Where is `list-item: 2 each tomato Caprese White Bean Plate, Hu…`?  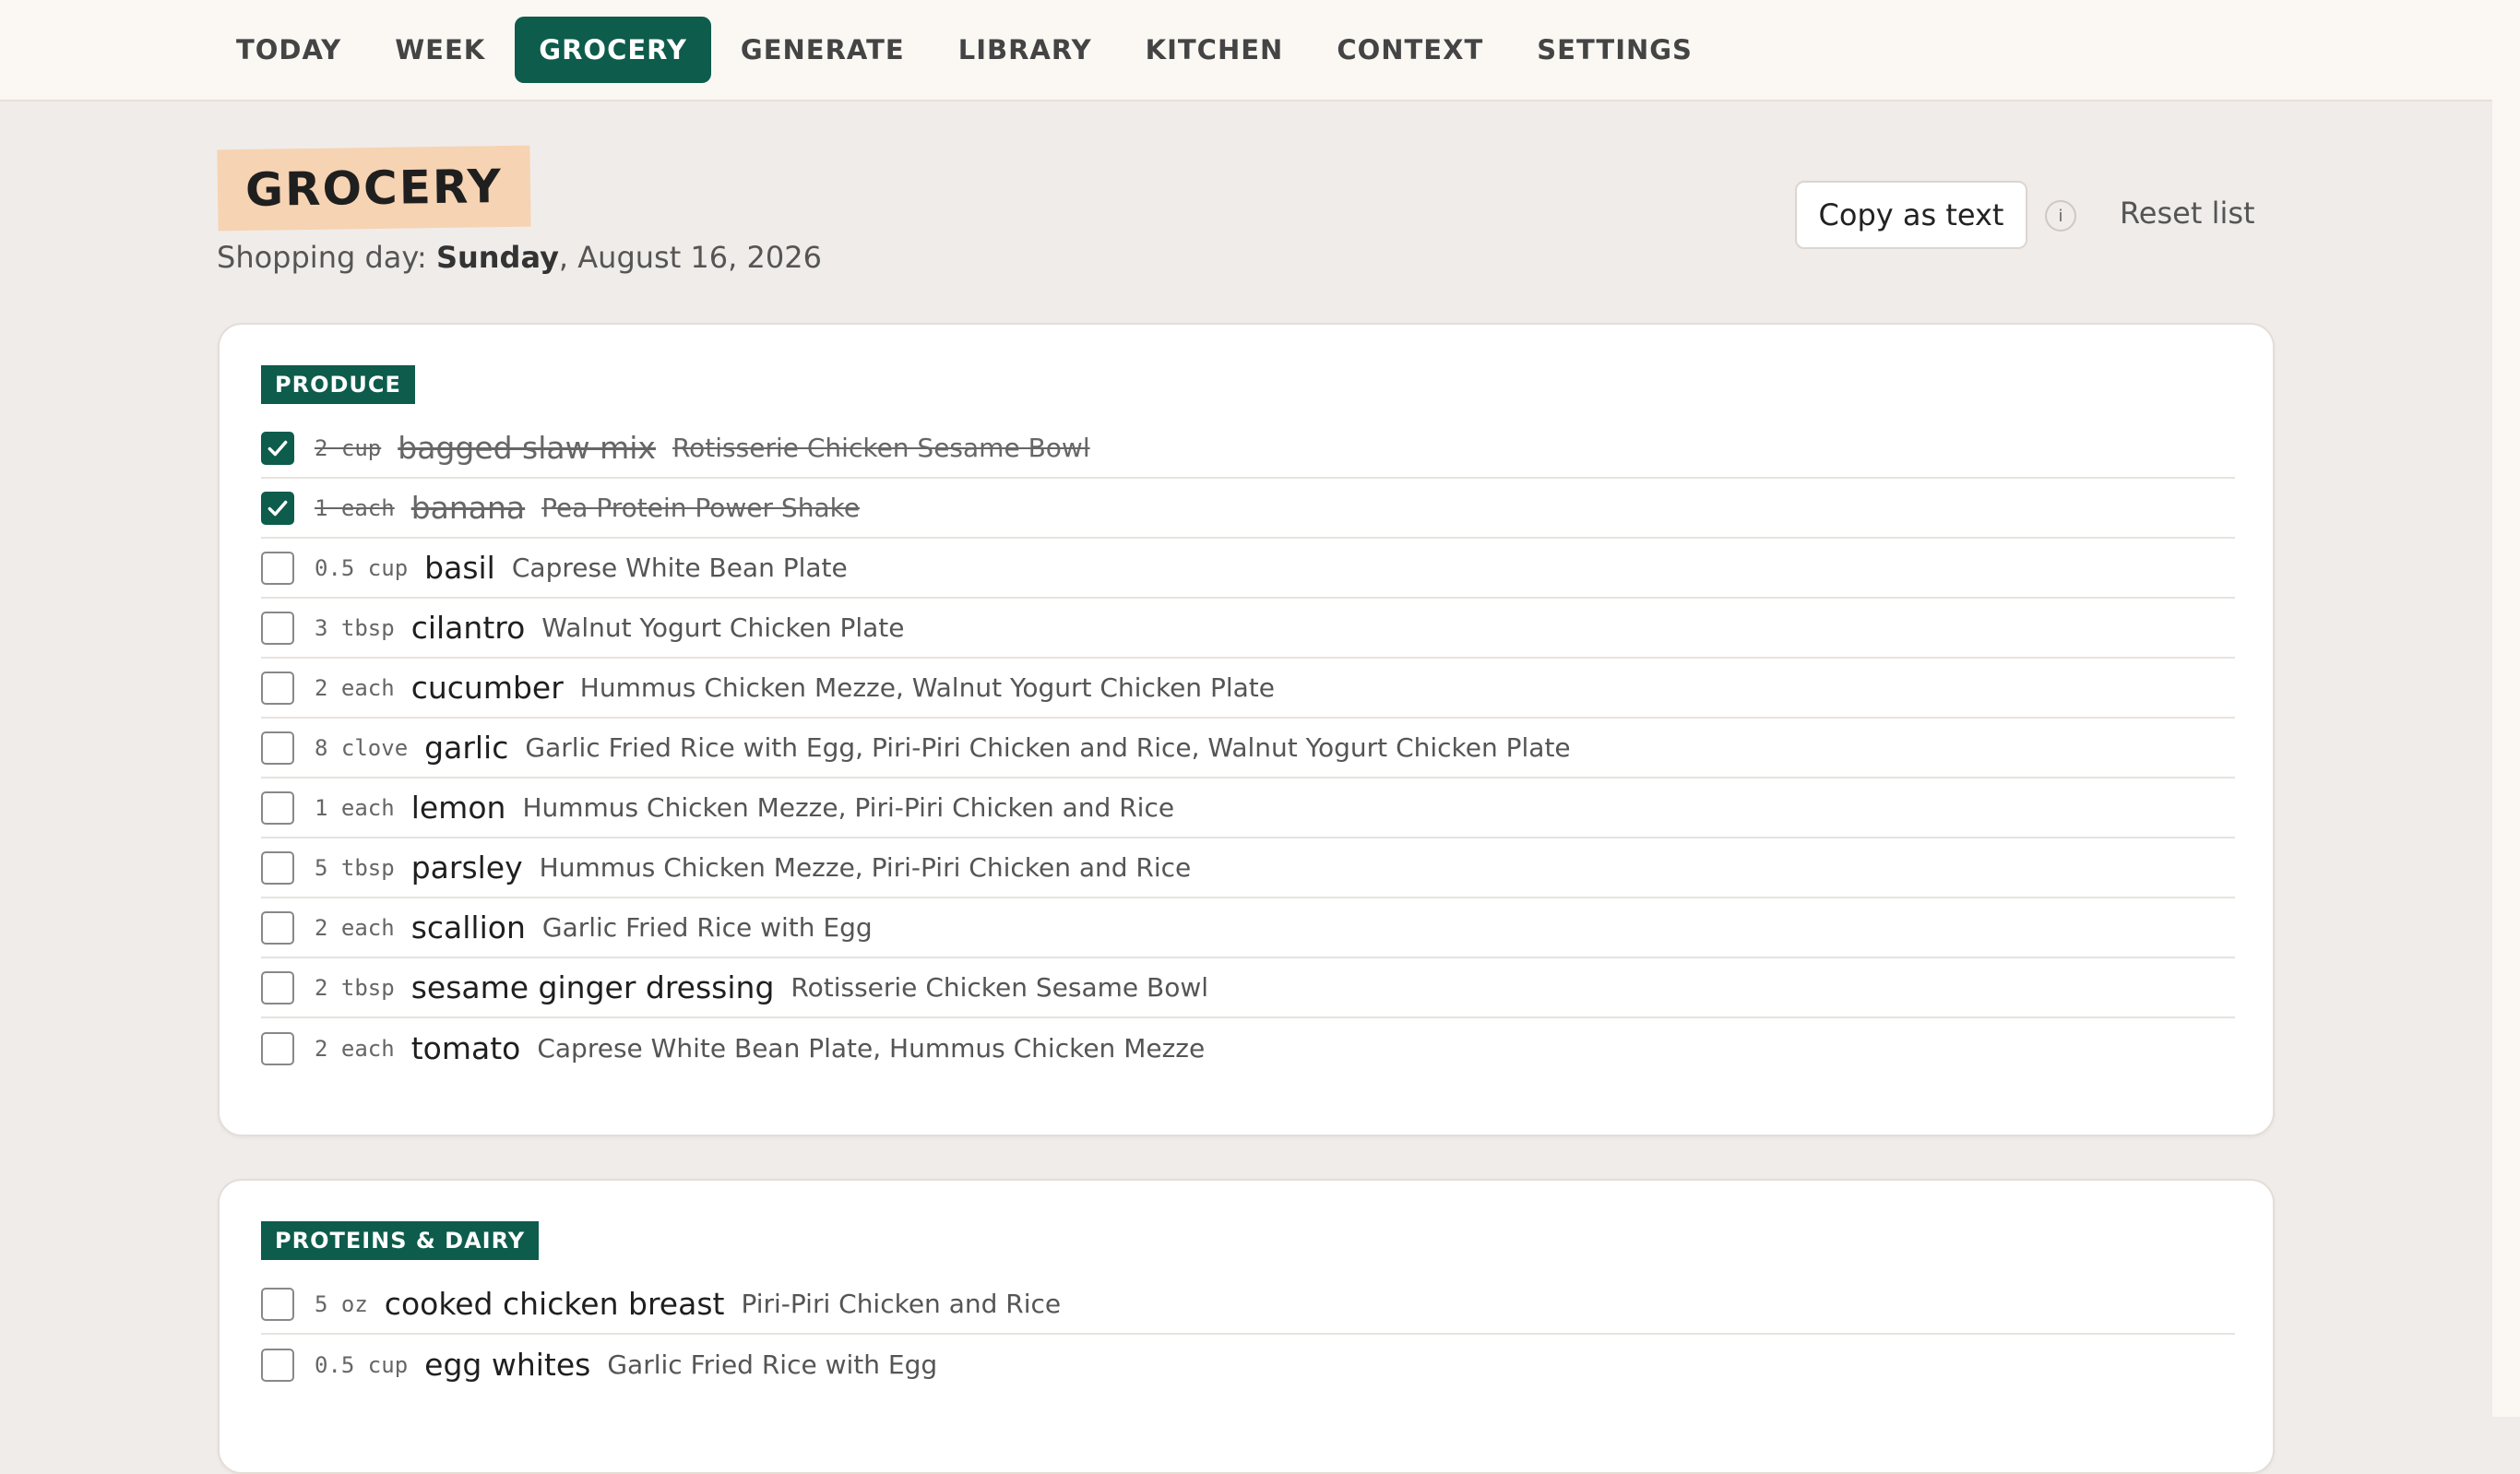
list-item: 2 each tomato Caprese White Bean Plate, Hu… is located at coordinates (1248, 1048).